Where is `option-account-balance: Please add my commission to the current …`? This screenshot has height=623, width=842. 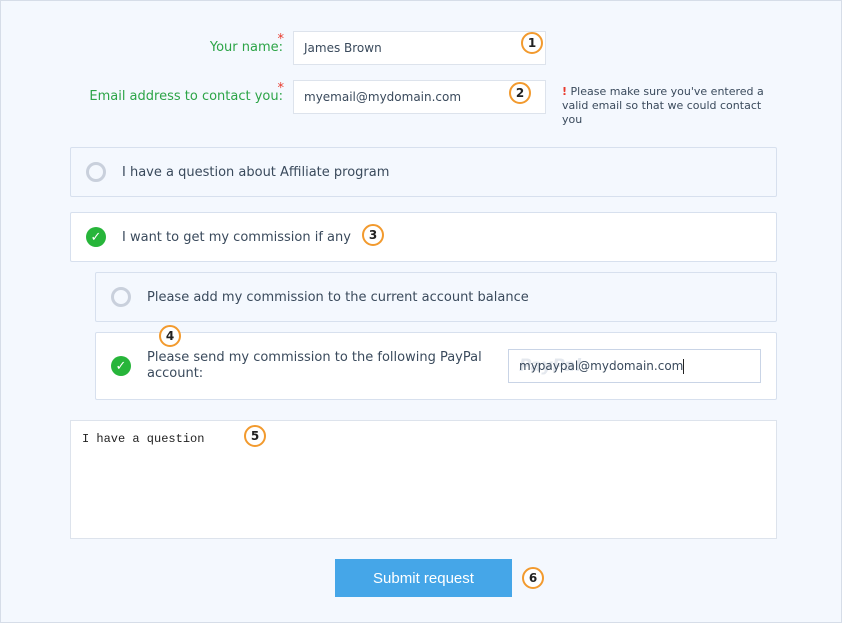
option-account-balance: Please add my commission to the current … is located at coordinates (436, 297).